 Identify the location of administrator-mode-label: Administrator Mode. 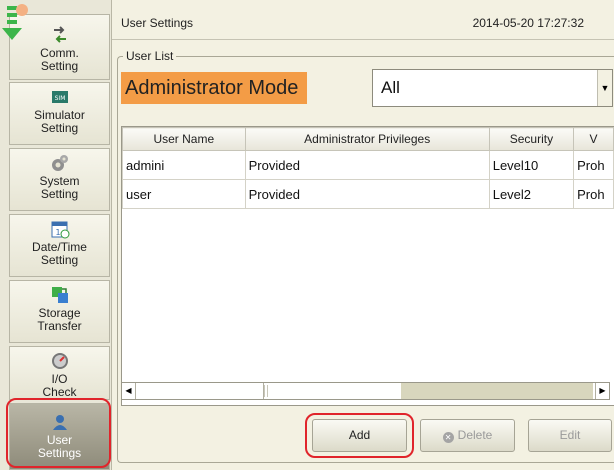
(214, 88).